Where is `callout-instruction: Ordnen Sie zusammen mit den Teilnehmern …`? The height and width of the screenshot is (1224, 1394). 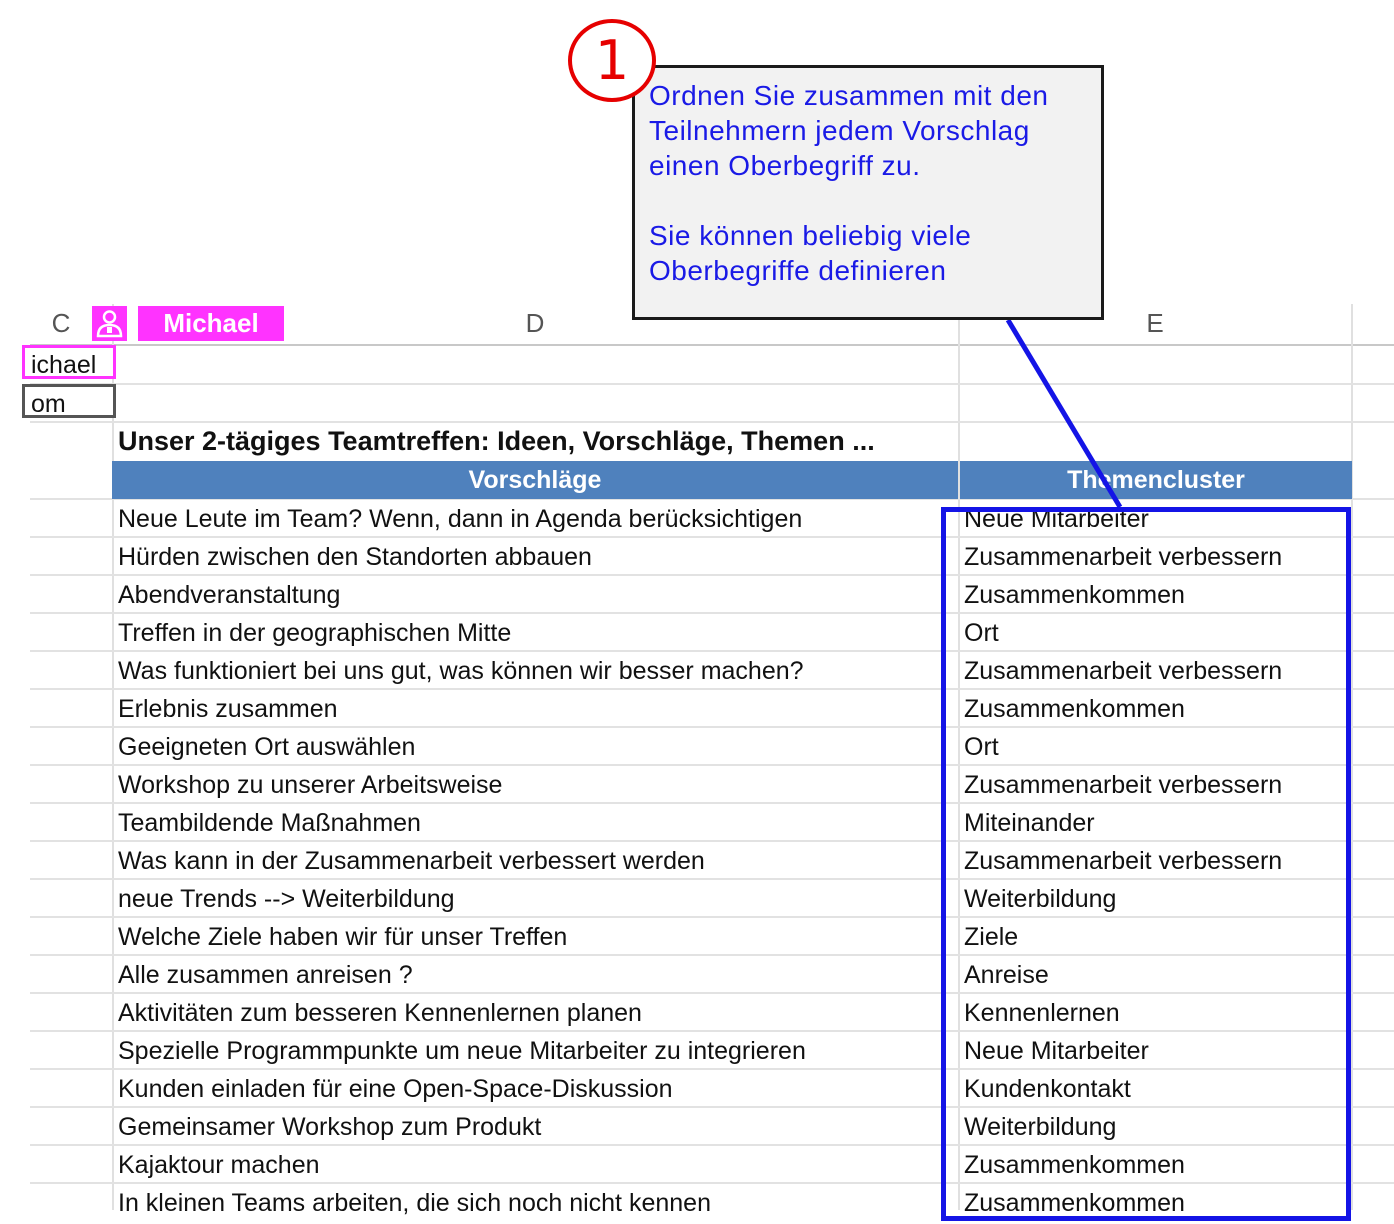 callout-instruction: Ordnen Sie zusammen mit den Teilnehmern … is located at coordinates (849, 130).